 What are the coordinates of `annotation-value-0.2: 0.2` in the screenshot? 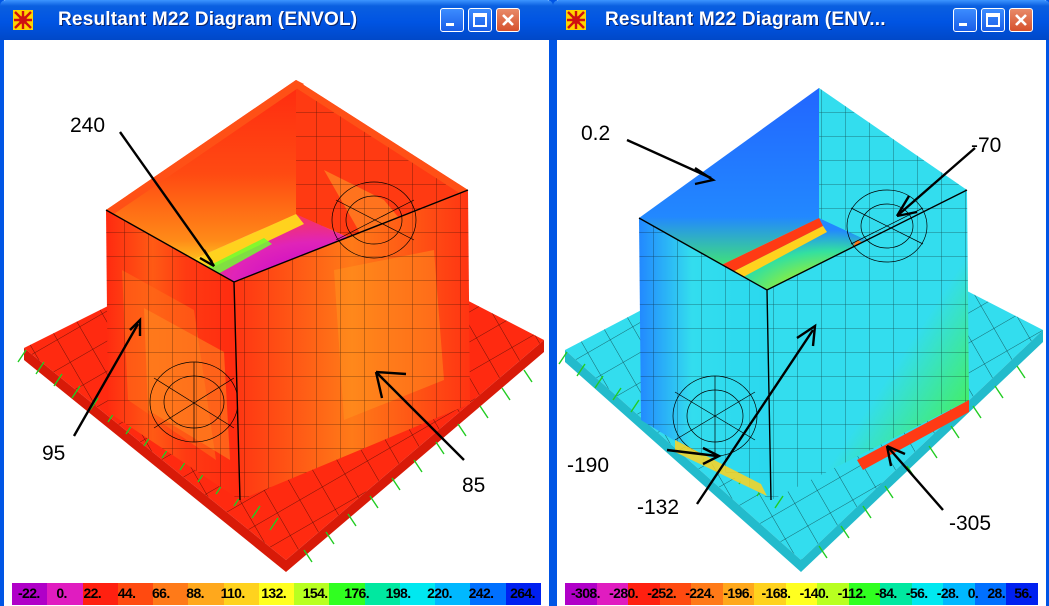 It's located at (595, 133).